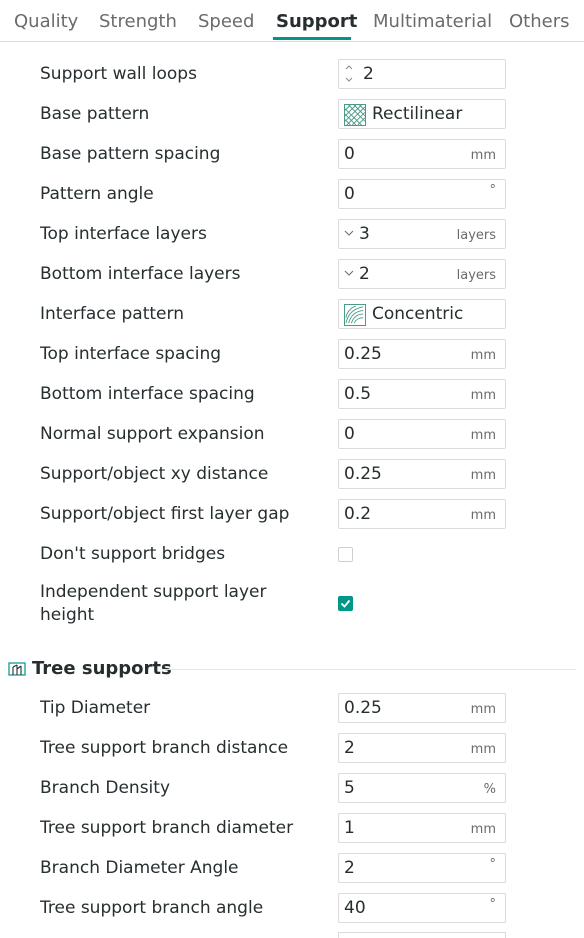 The image size is (584, 938). I want to click on tab-support: Support, so click(316, 21).